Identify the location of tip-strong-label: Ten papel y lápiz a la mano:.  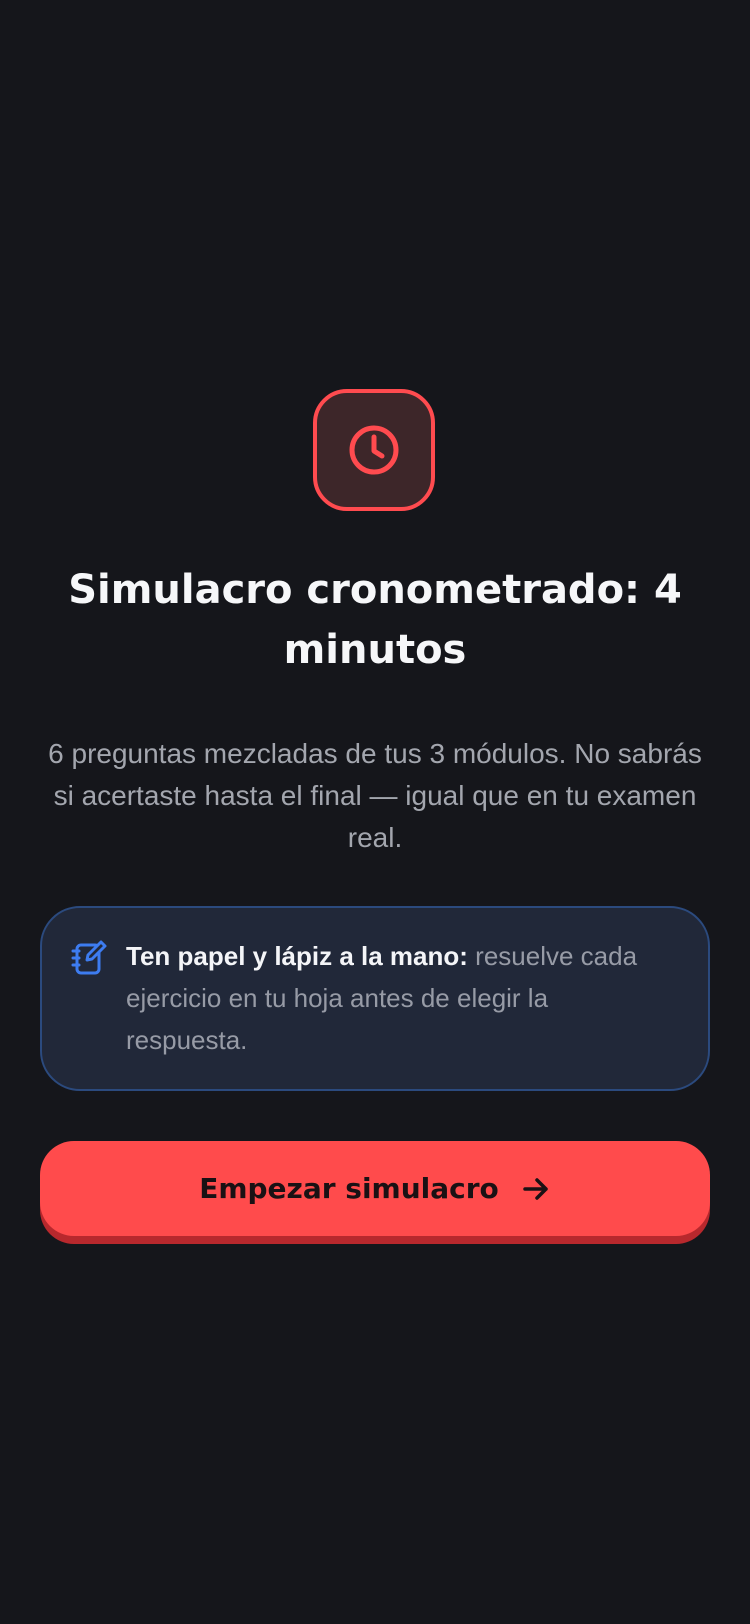
(297, 956).